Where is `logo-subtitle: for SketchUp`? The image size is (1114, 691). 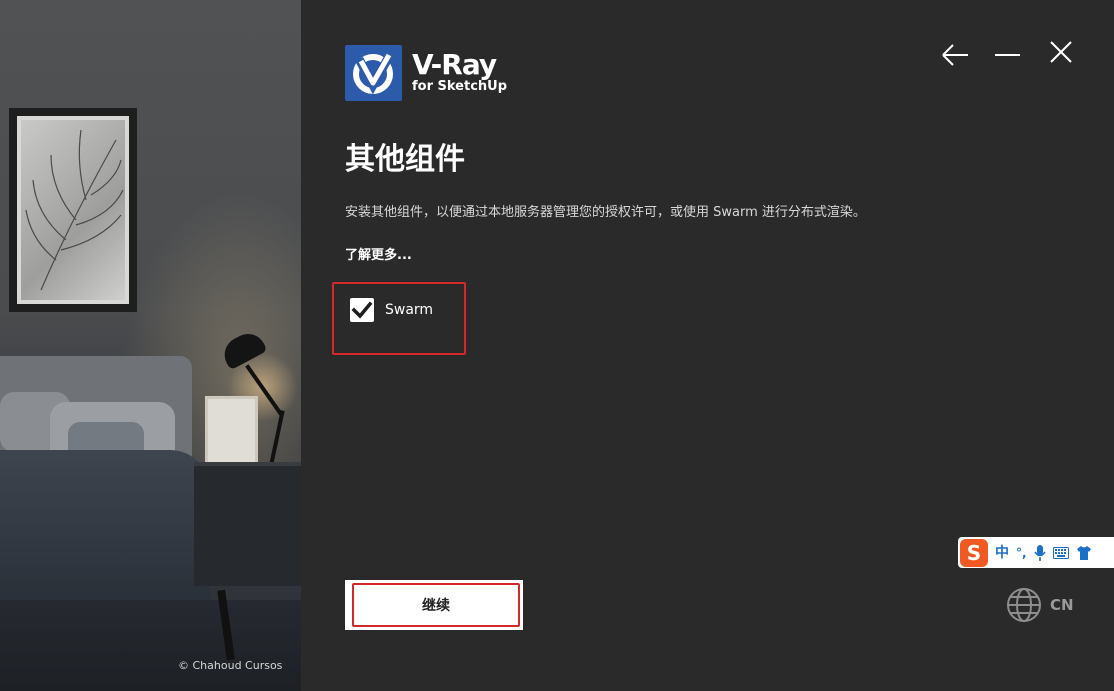 logo-subtitle: for SketchUp is located at coordinates (460, 86).